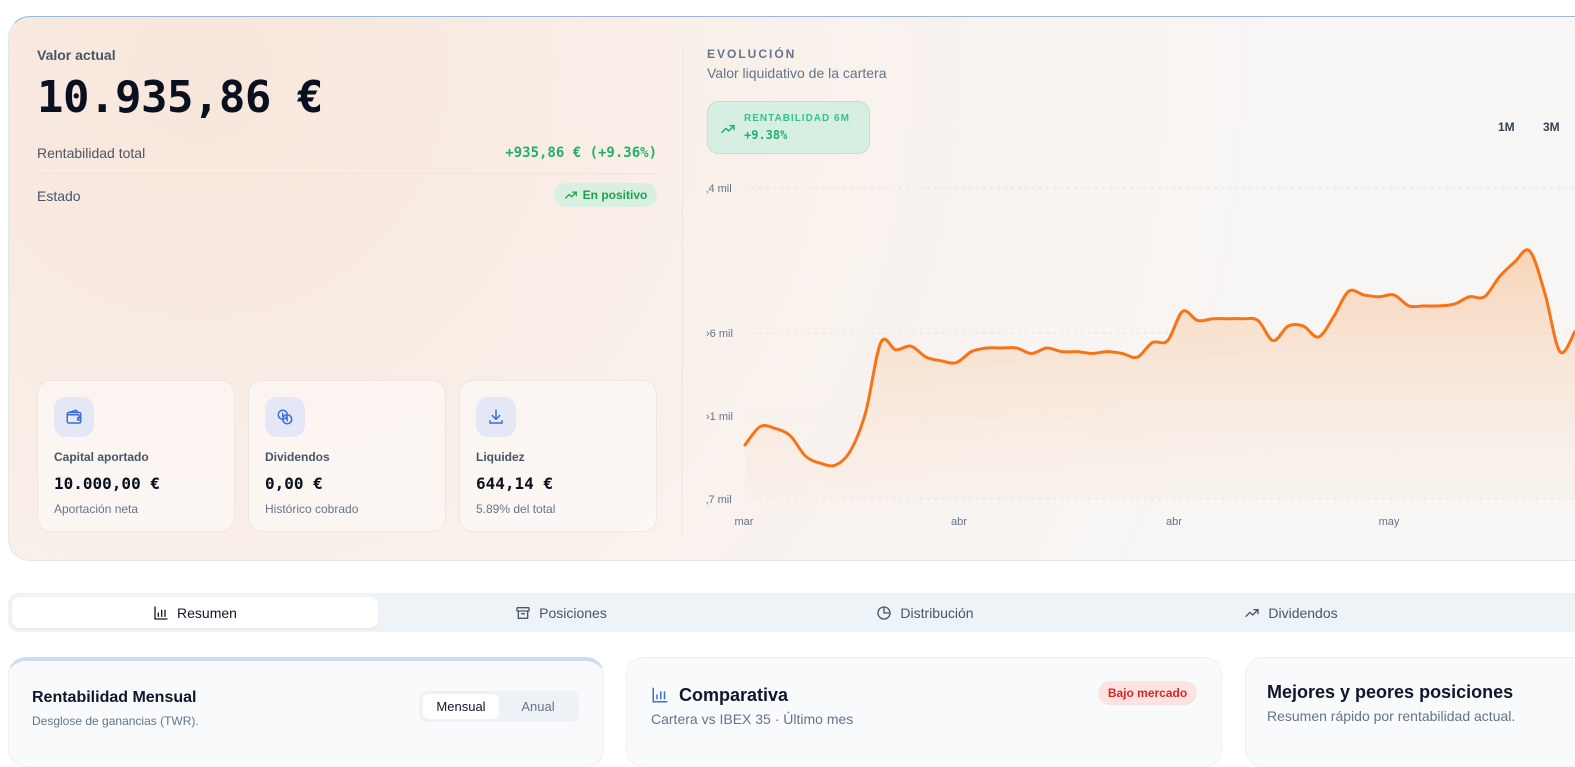 This screenshot has width=1575, height=767. What do you see at coordinates (1390, 692) in the screenshot?
I see `positions-title: Mejores y peores posiciones` at bounding box center [1390, 692].